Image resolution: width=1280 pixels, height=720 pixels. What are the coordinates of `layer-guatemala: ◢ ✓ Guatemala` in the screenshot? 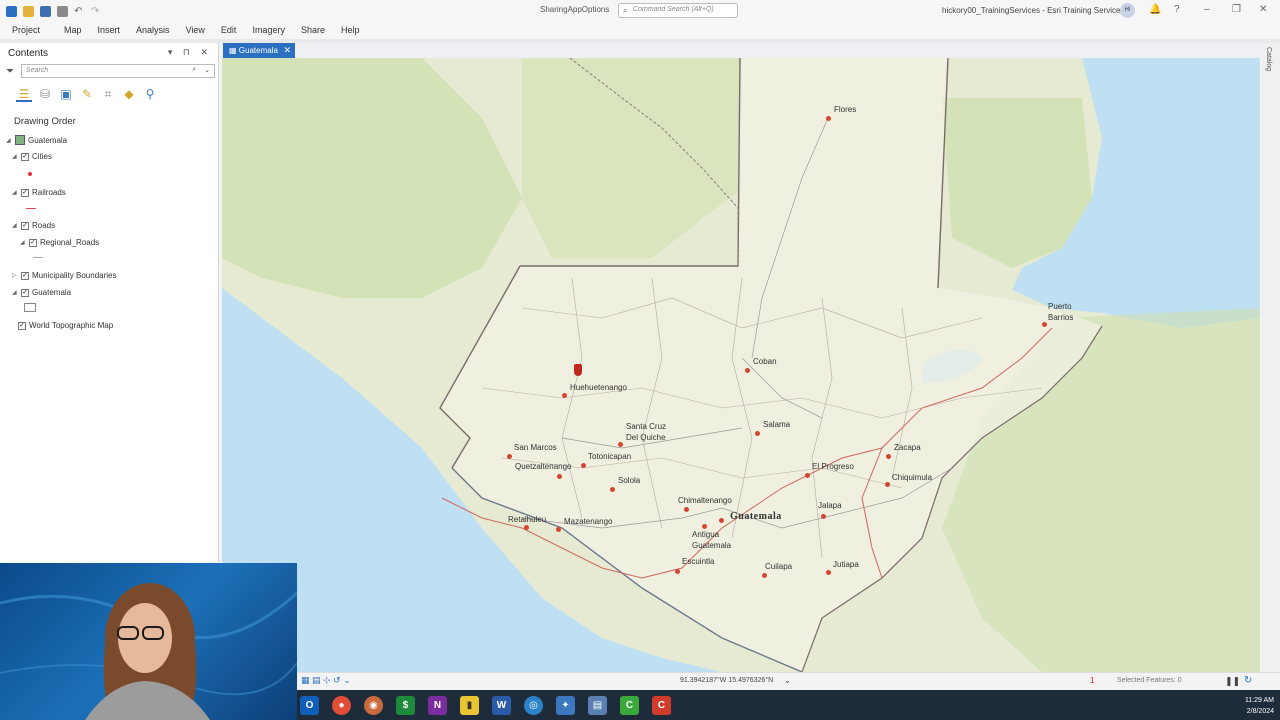 It's located at (41, 292).